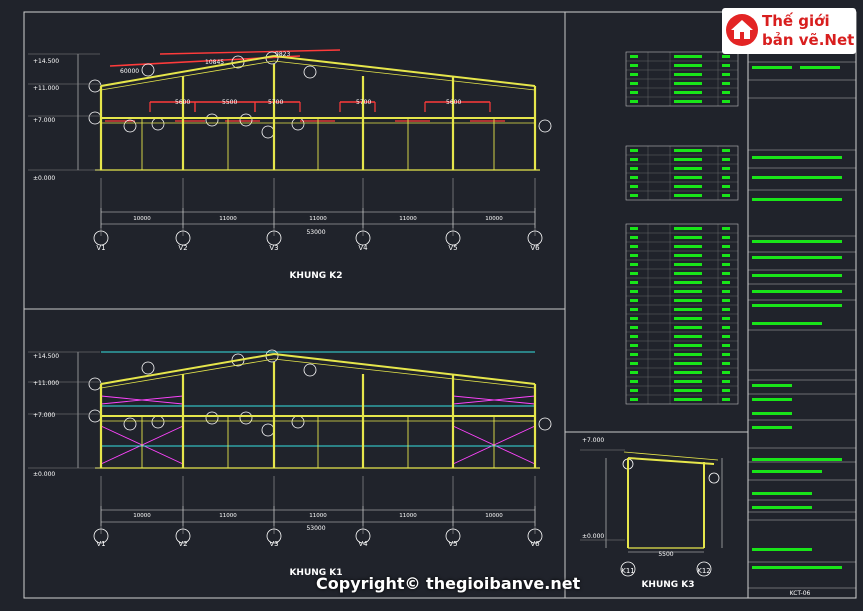 Image resolution: width=863 pixels, height=611 pixels. Describe the element at coordinates (44, 474) in the screenshot. I see `level-label: ±0.000` at that location.